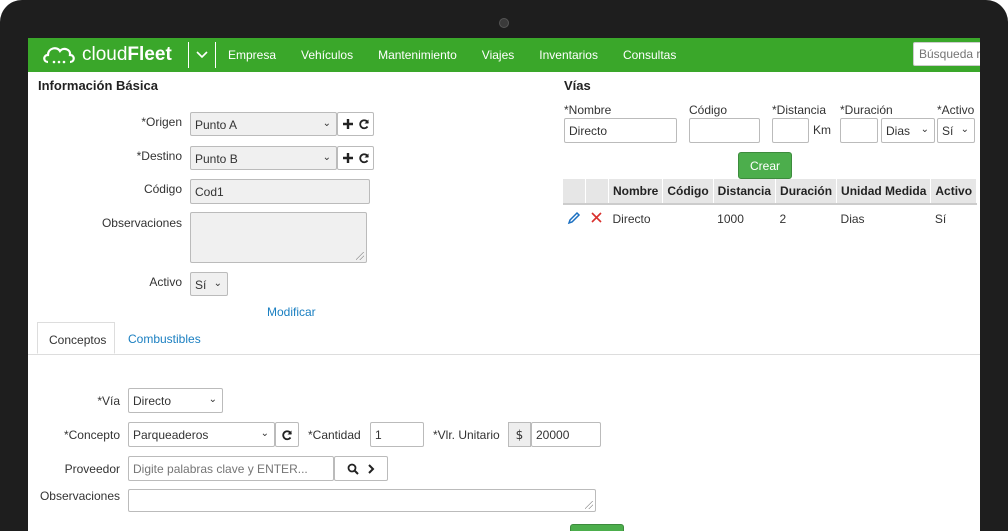 This screenshot has width=1008, height=531. I want to click on concepto-via-select: Directo ⌄, so click(175, 400).